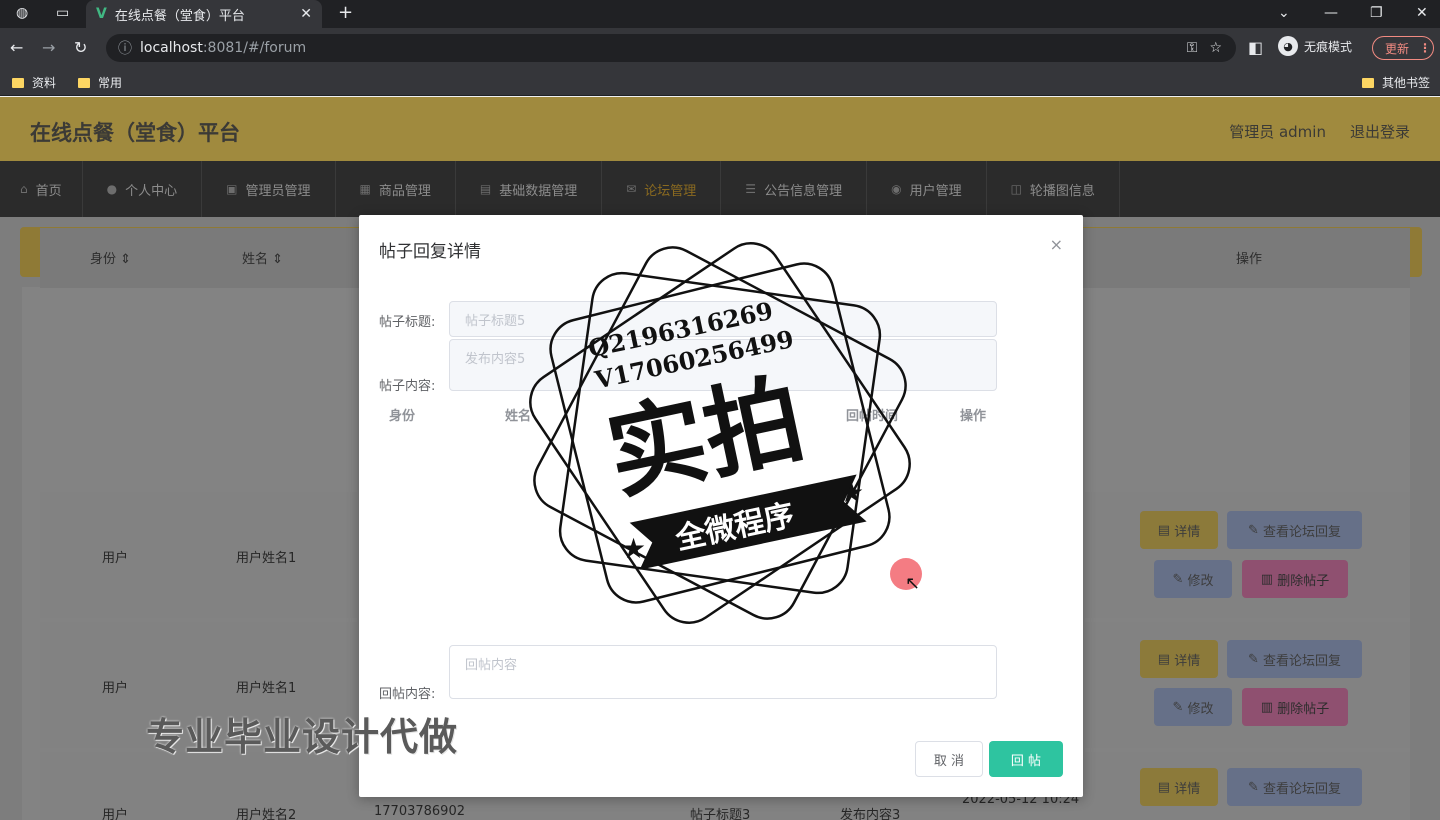  What do you see at coordinates (935, 191) in the screenshot?
I see `menu-label: 用户管理` at bounding box center [935, 191].